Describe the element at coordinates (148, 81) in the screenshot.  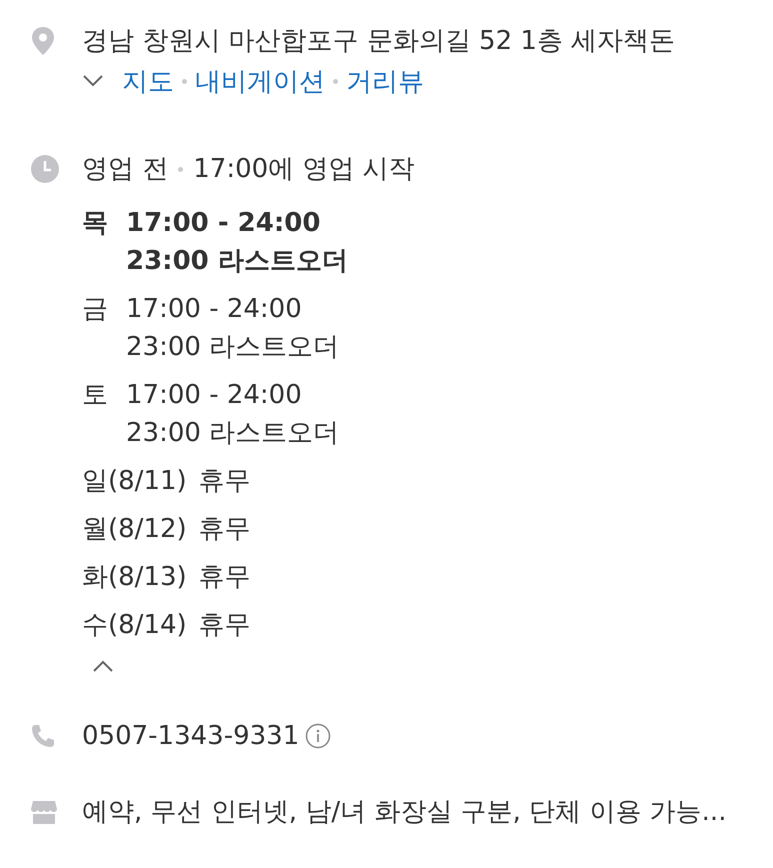
I see `map-link: 지도` at that location.